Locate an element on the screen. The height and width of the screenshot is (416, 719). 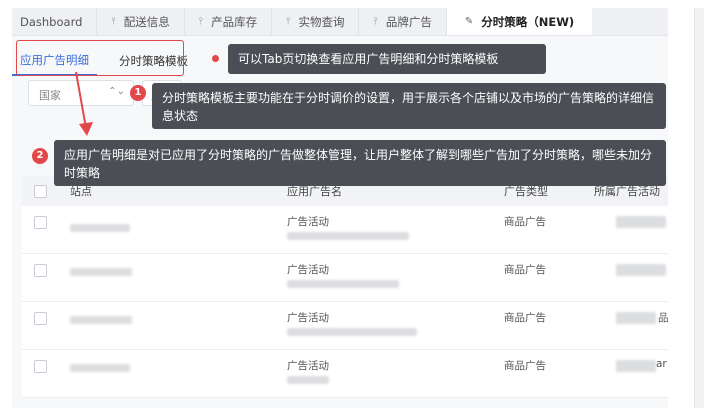
annotation-badge-2: 2 is located at coordinates (40, 156).